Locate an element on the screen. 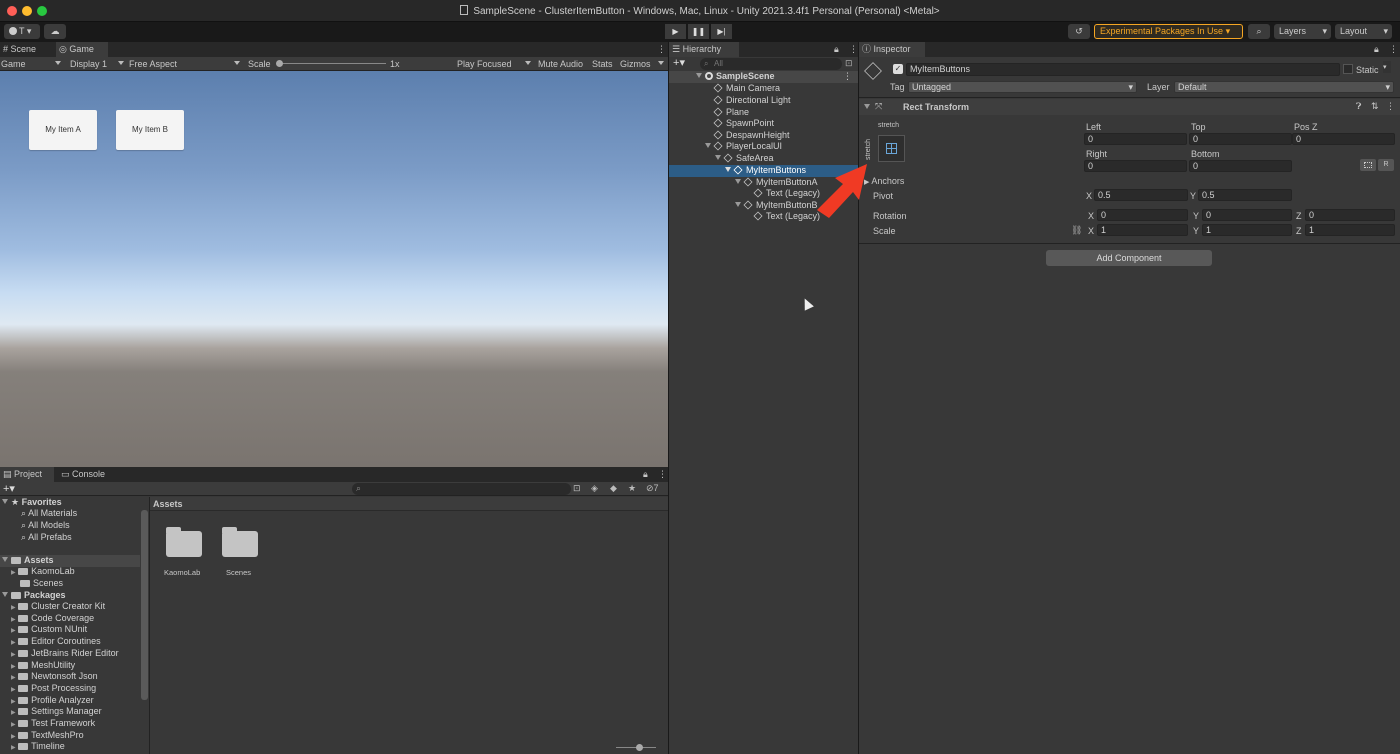 The width and height of the screenshot is (1400, 754). favorite-item: ⌕ All Prefabs is located at coordinates (46, 538).